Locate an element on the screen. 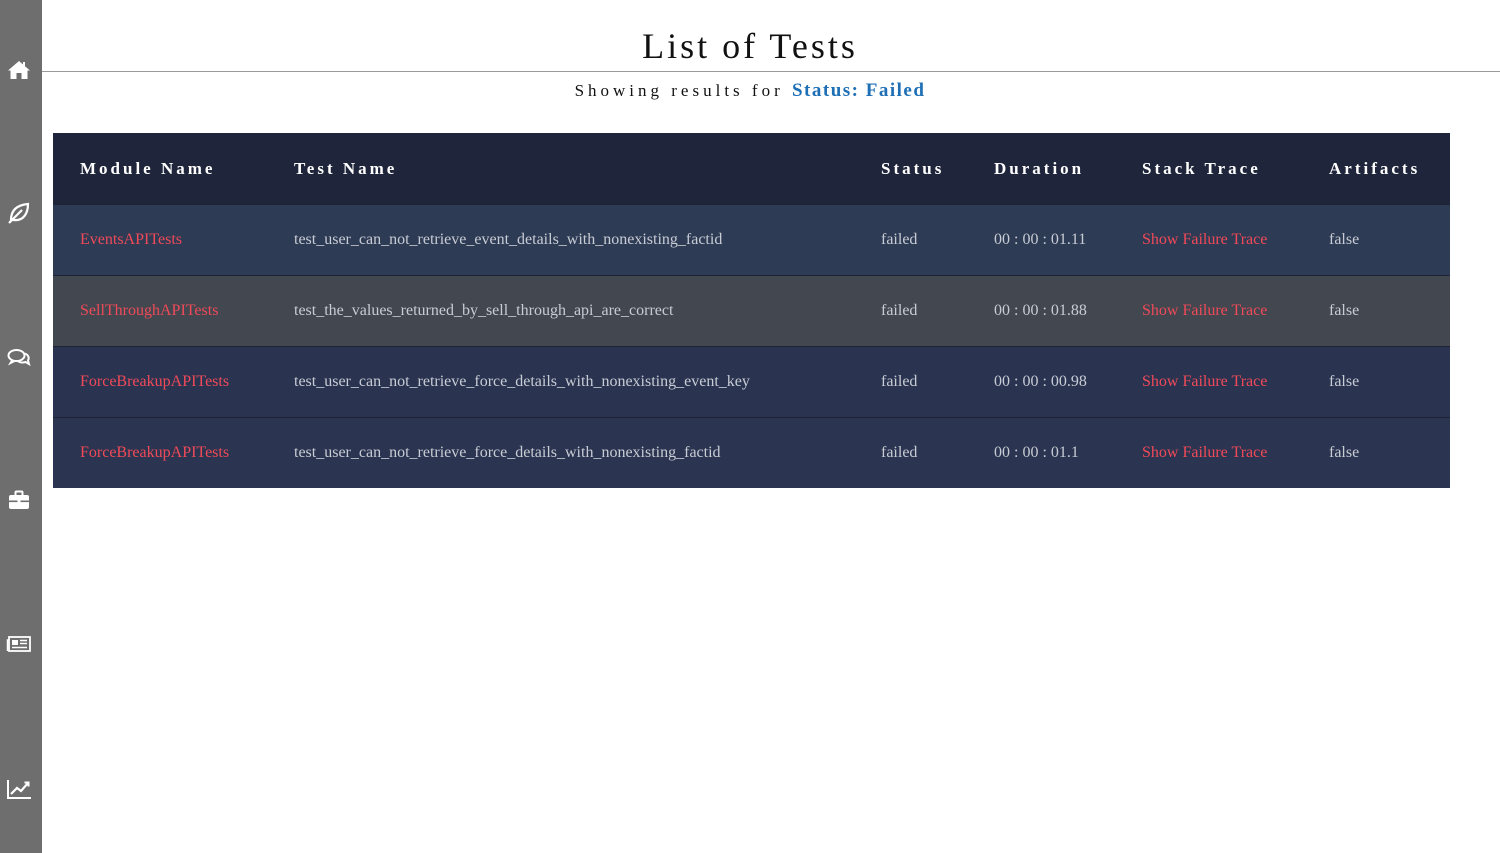 The height and width of the screenshot is (853, 1500). page-title: List of Tests is located at coordinates (750, 46).